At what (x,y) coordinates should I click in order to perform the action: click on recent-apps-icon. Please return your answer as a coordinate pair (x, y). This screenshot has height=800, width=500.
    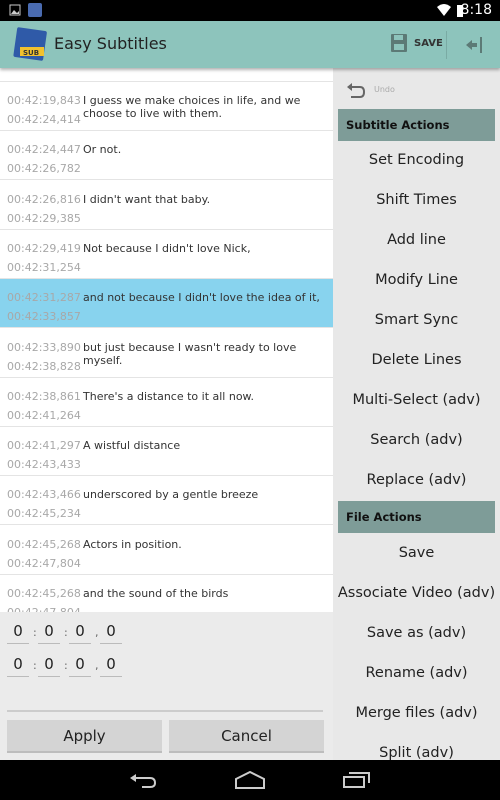
    Looking at the image, I should click on (357, 780).